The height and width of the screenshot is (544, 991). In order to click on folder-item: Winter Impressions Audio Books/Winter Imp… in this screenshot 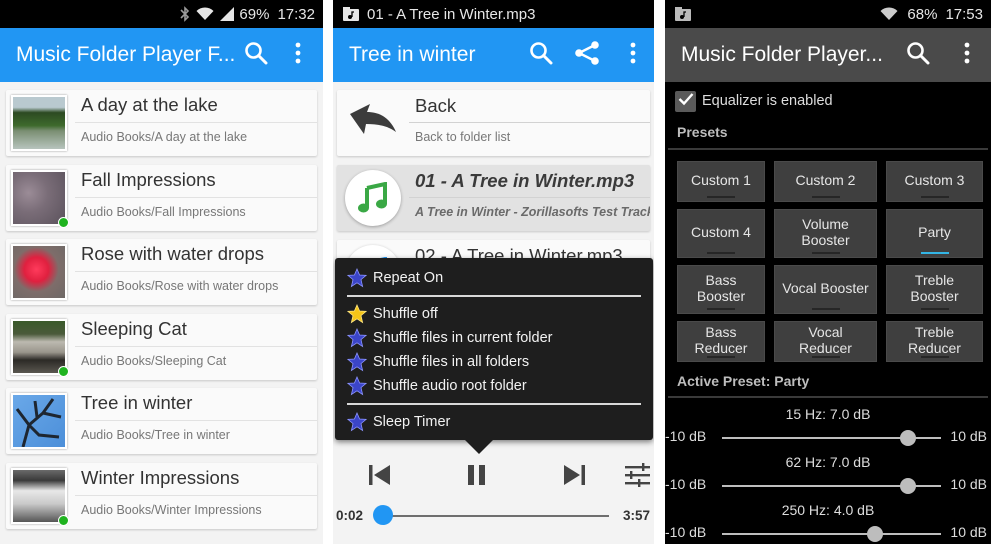, I will do `click(161, 495)`.